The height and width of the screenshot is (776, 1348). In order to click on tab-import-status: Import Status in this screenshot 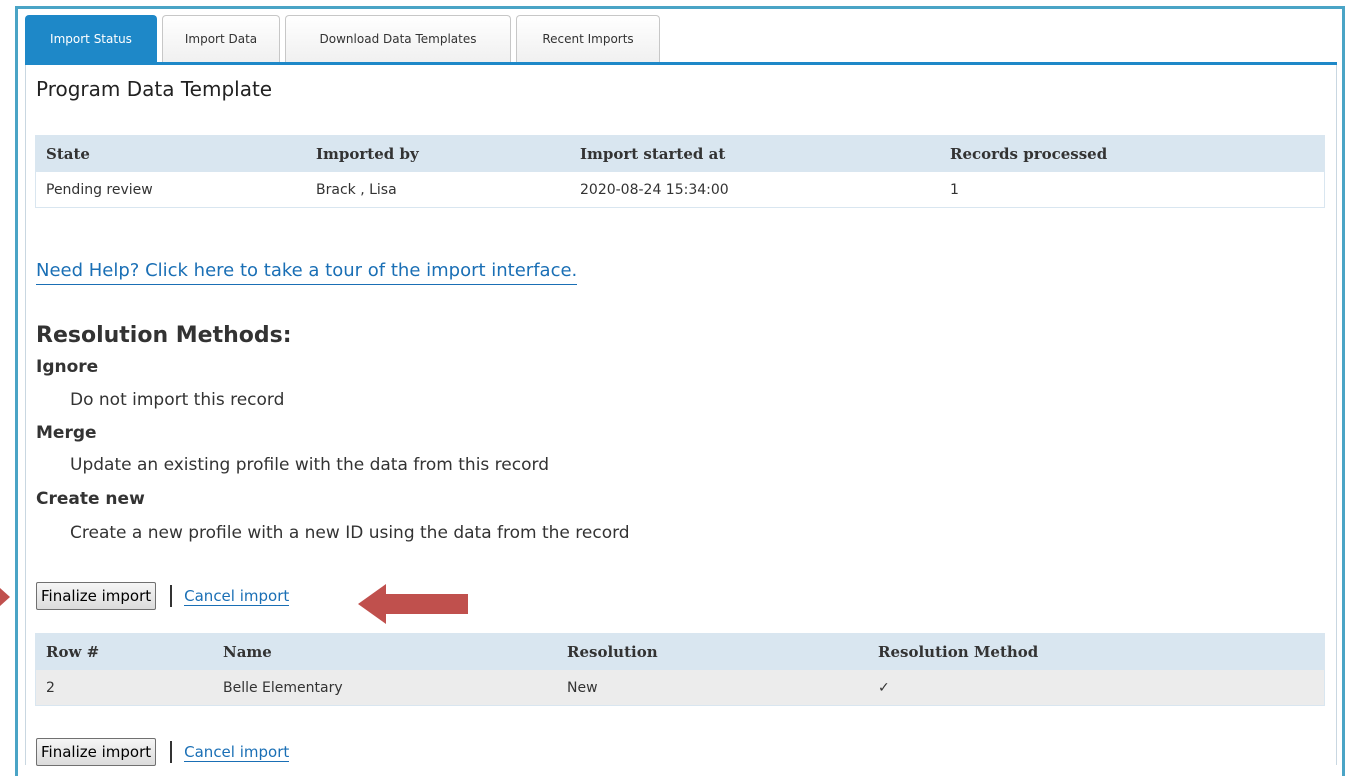, I will do `click(91, 38)`.